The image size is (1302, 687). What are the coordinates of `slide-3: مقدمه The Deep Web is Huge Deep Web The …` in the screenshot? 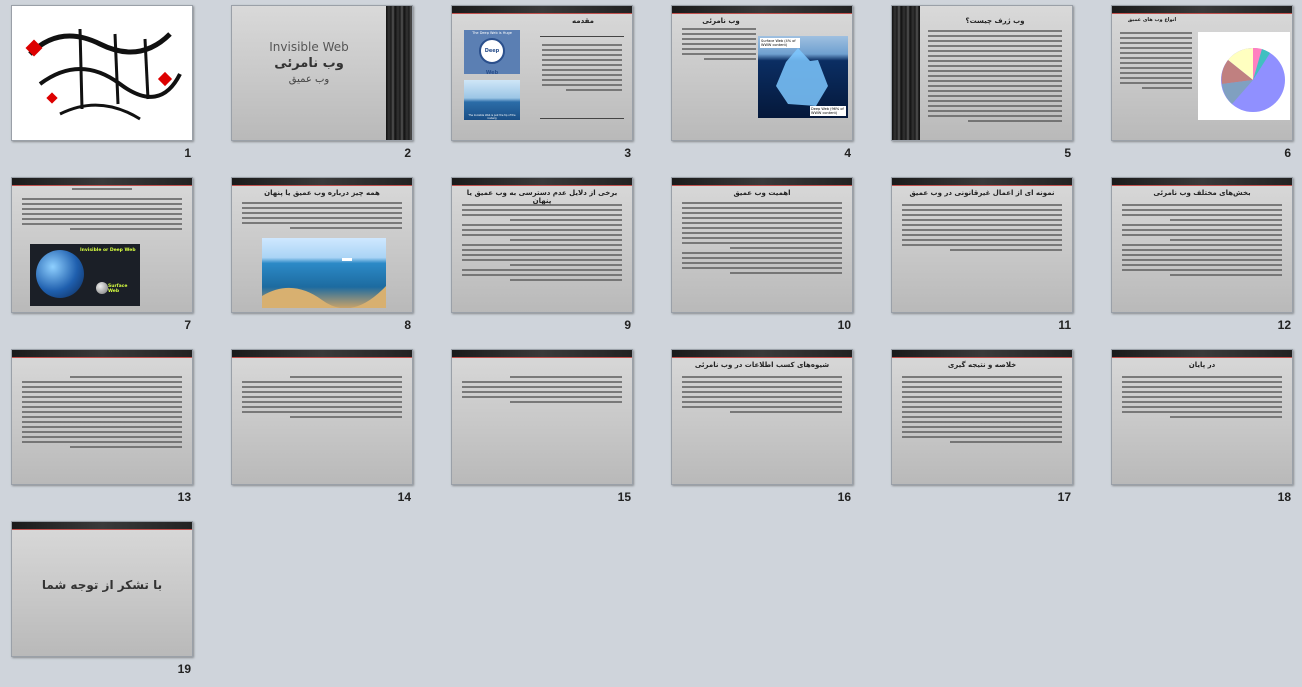 It's located at (542, 73).